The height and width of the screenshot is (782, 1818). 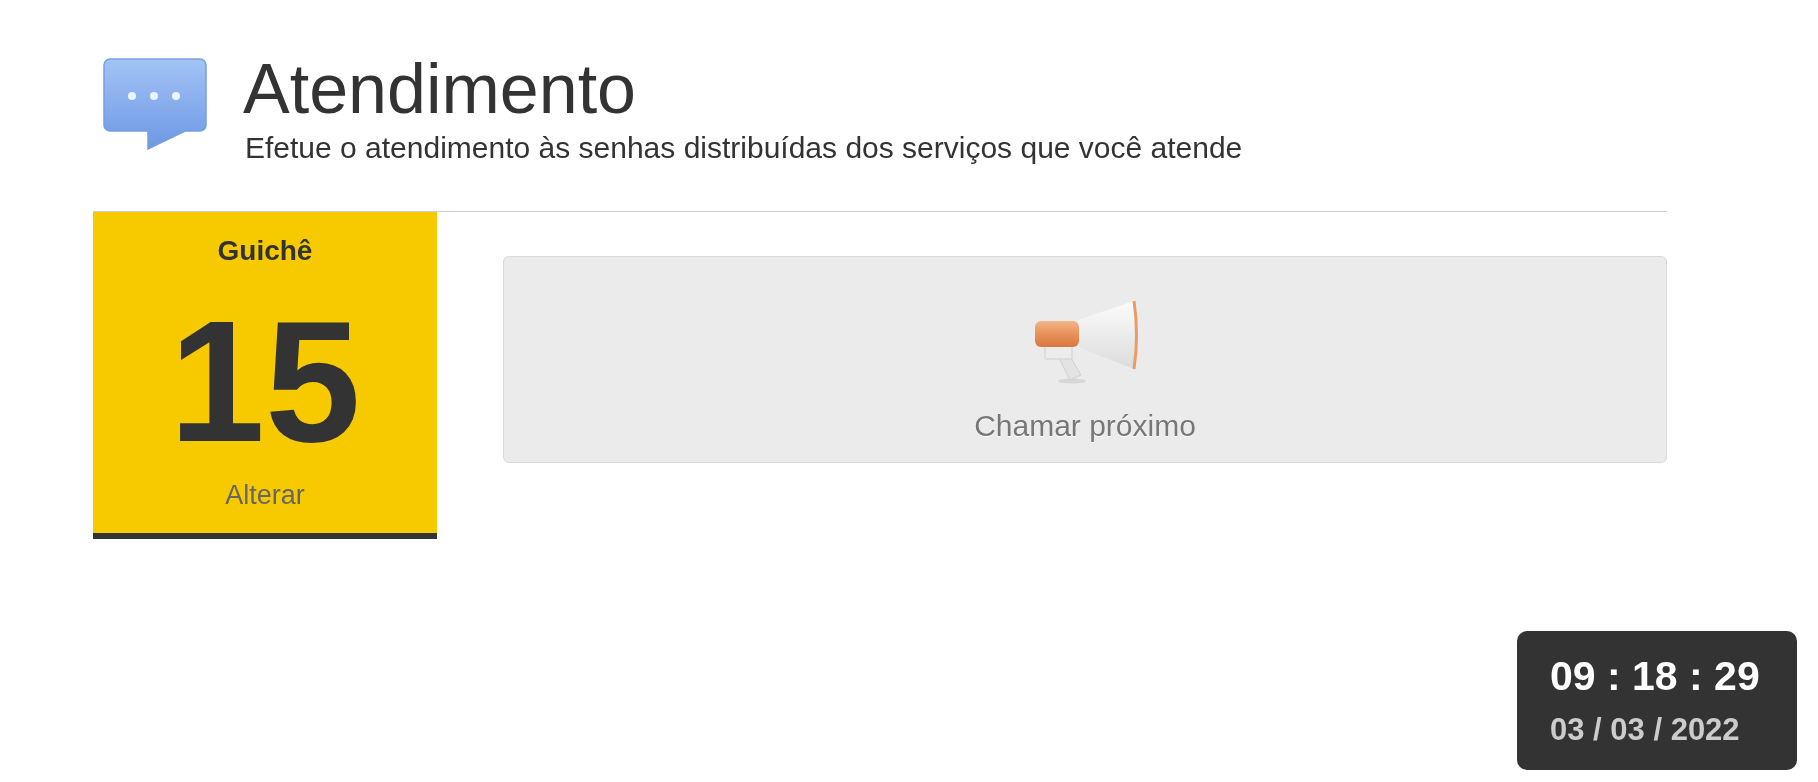 What do you see at coordinates (265, 381) in the screenshot?
I see `counter-number: 15` at bounding box center [265, 381].